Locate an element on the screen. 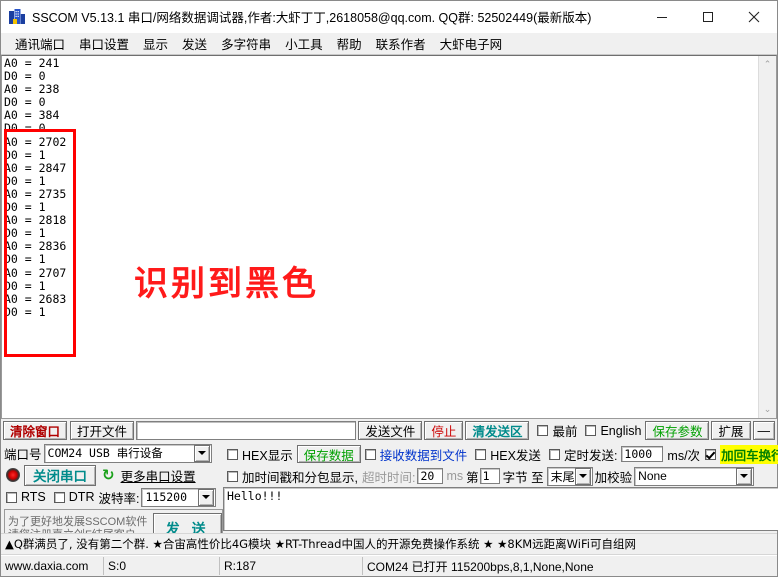 Image resolution: width=778 pixels, height=577 pixels. crlf-label: 加回车换行 is located at coordinates (749, 454).